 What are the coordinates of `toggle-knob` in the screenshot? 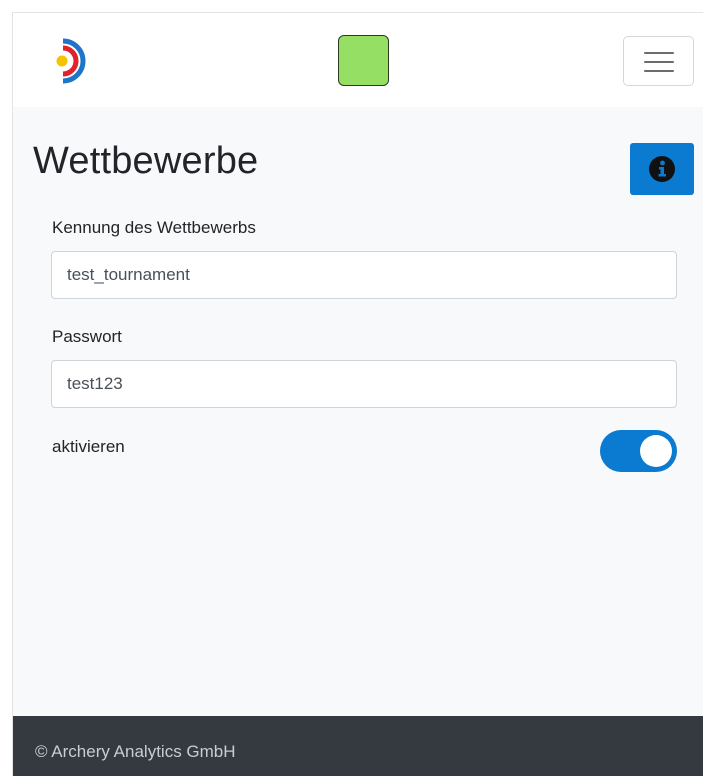 It's located at (656, 451).